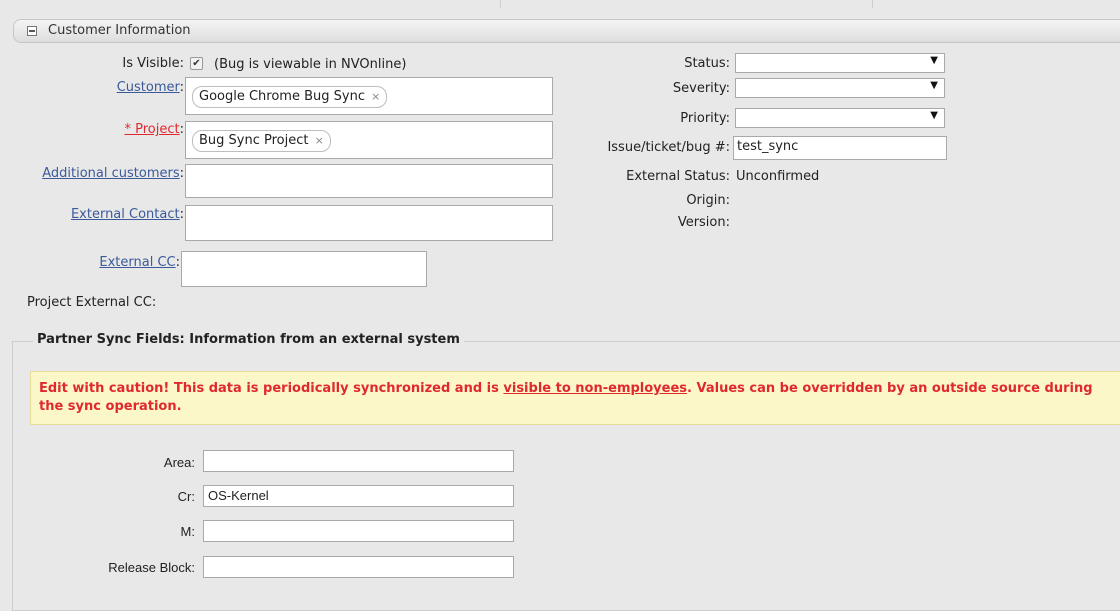  What do you see at coordinates (358, 461) in the screenshot?
I see `area-input` at bounding box center [358, 461].